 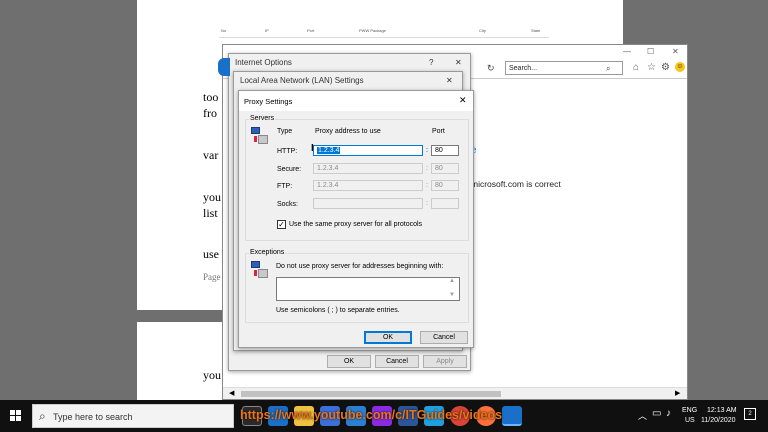 I want to click on show-hidden-icons-icon: ︿, so click(x=642, y=415).